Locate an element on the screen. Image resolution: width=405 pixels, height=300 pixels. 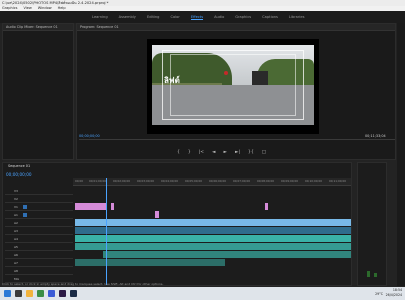
ruler-tick: 00;07;00;00 is located at coordinates (242, 181).